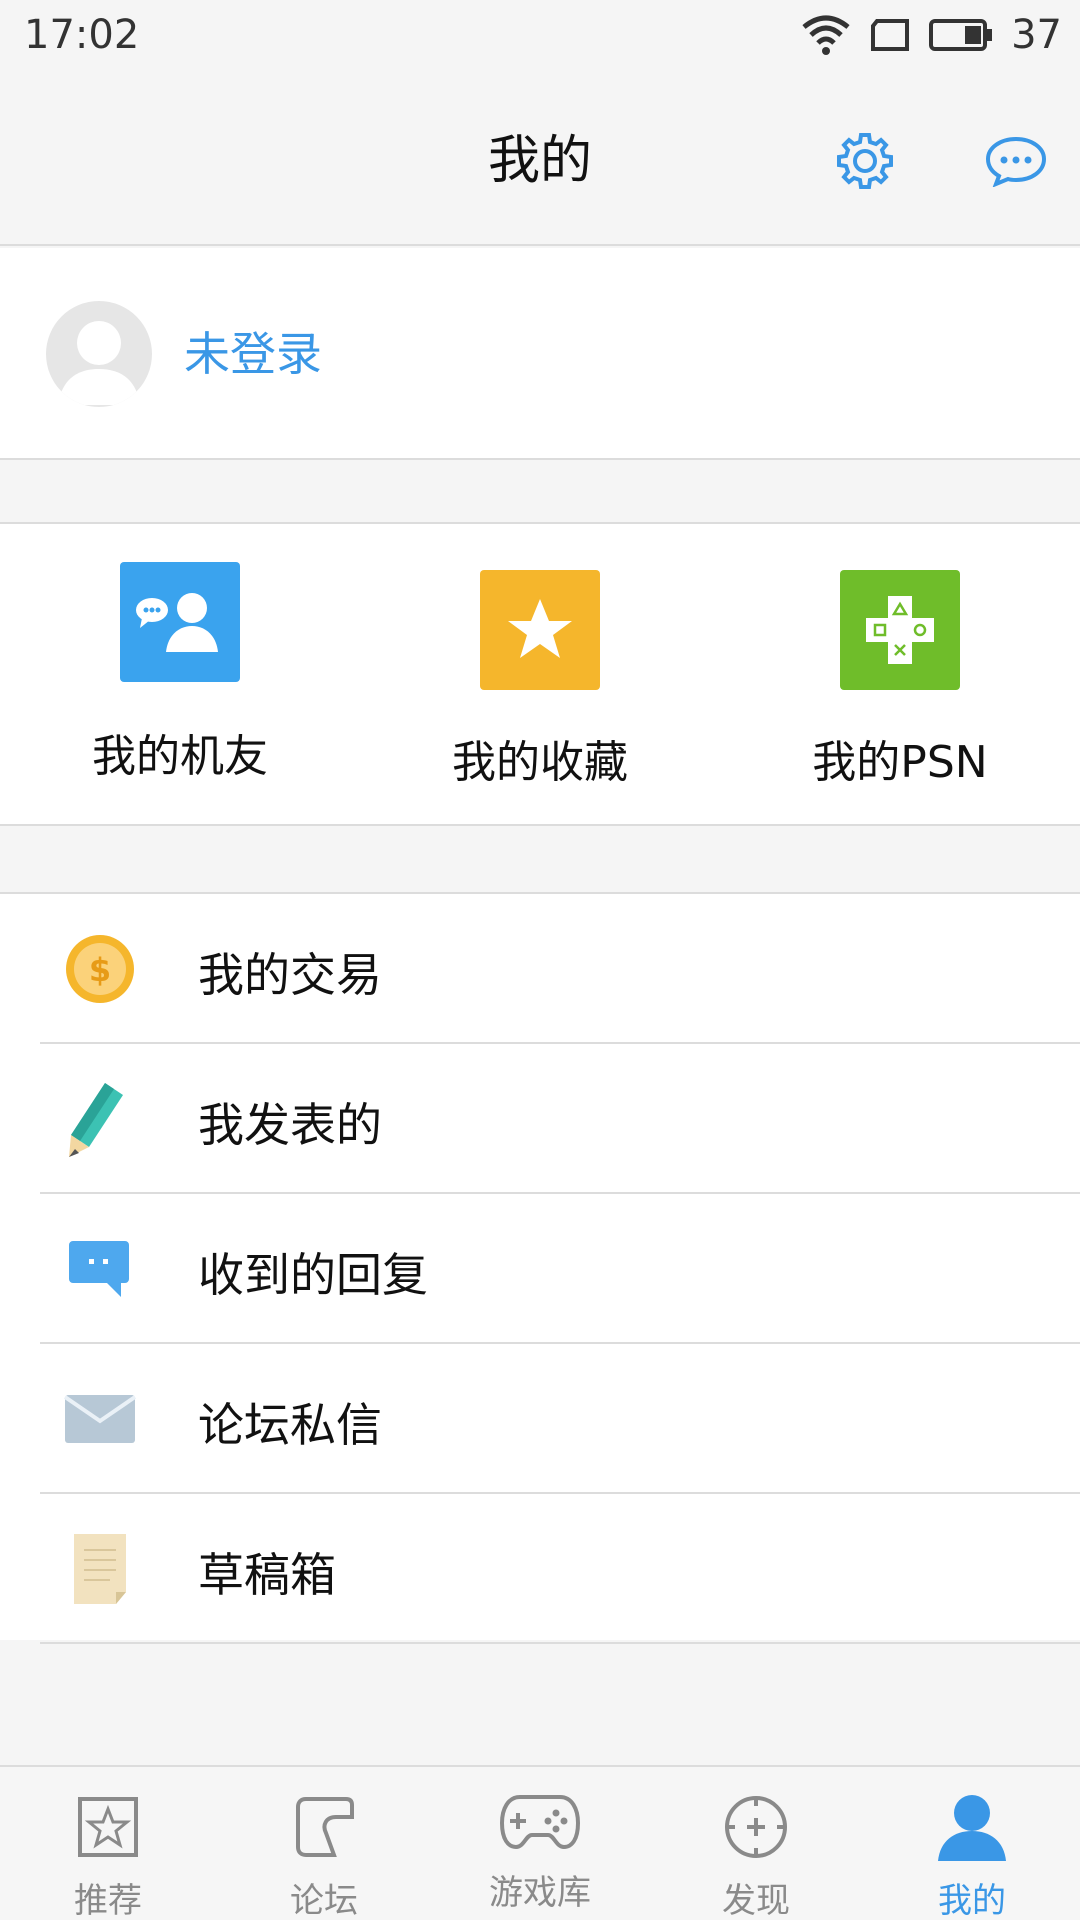 The width and height of the screenshot is (1080, 1920). I want to click on sim-icon, so click(890, 35).